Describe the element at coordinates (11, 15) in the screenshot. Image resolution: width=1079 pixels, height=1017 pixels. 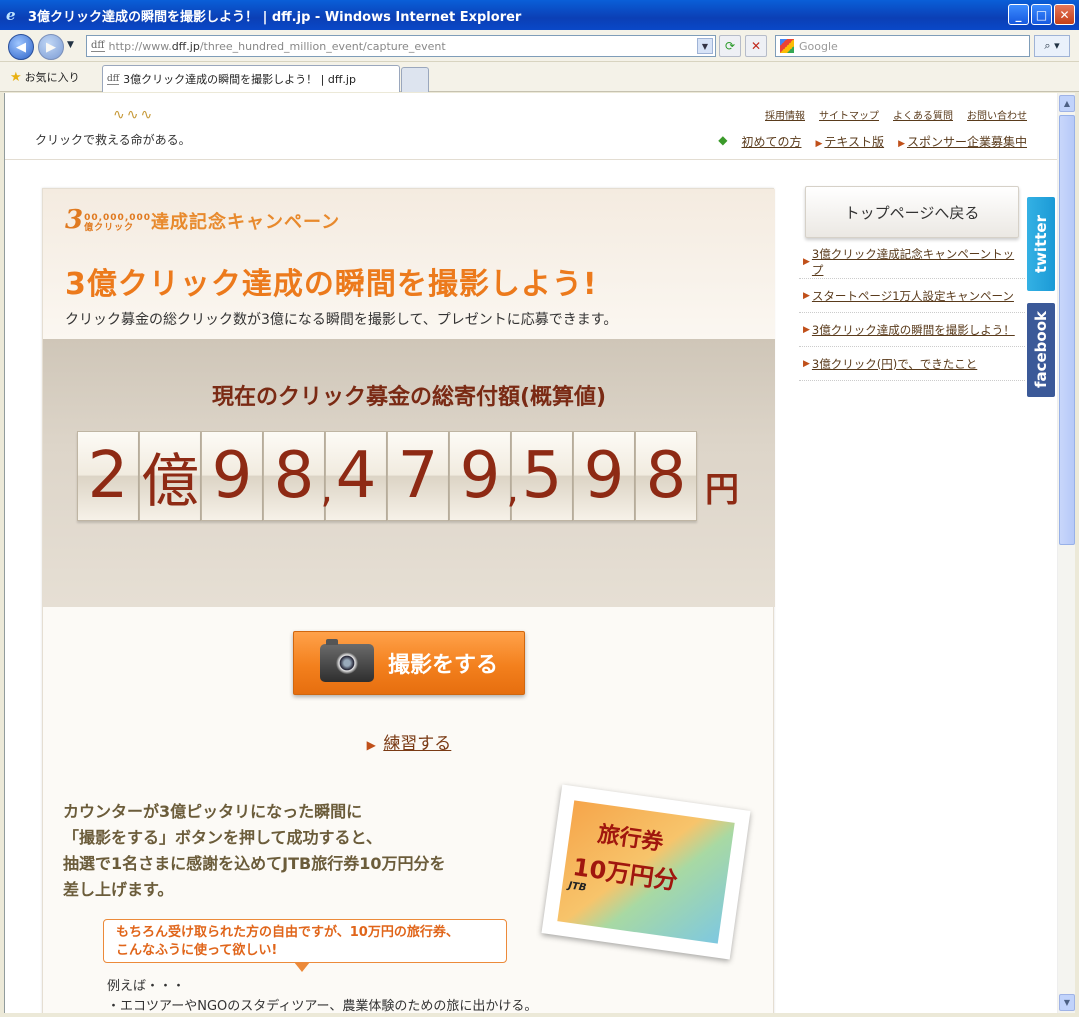
I see `ie-logo-icon: e` at that location.